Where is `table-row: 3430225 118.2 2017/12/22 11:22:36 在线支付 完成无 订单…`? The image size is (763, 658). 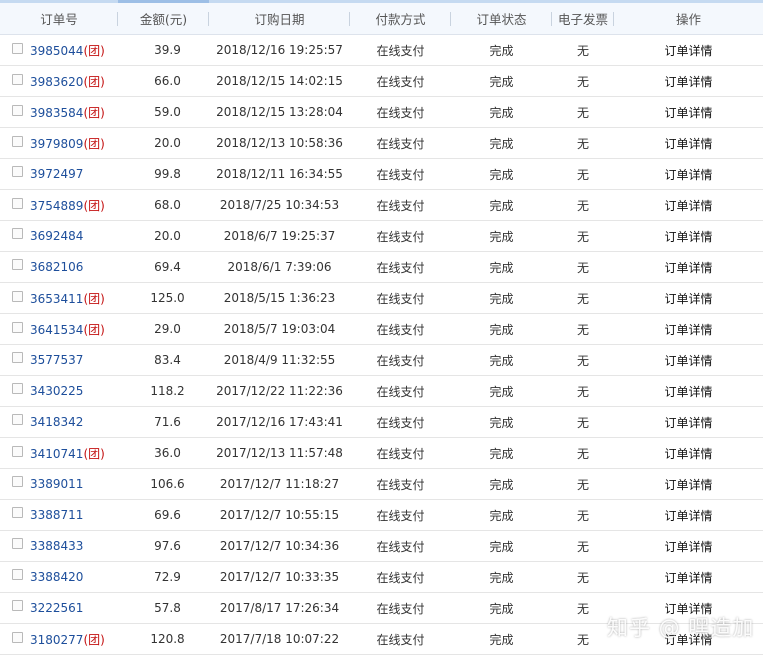 table-row: 3430225 118.2 2017/12/22 11:22:36 在线支付 完成无 订单… is located at coordinates (381, 391).